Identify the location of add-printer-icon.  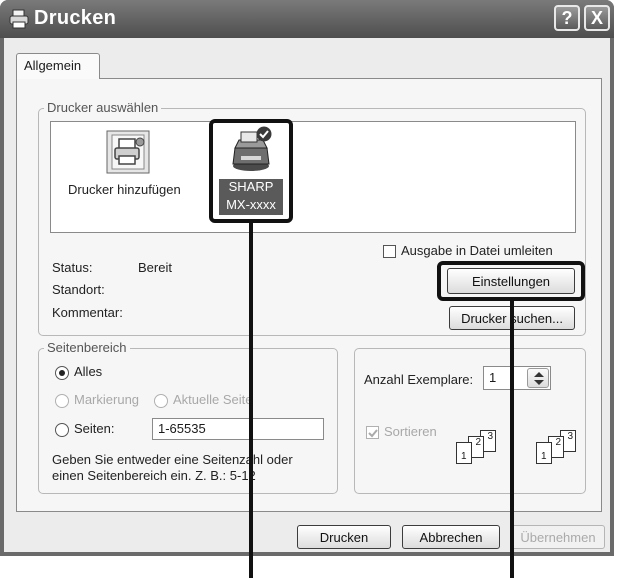
(128, 152).